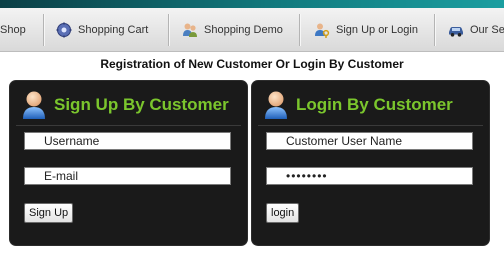  I want to click on login-password-field, so click(369, 176).